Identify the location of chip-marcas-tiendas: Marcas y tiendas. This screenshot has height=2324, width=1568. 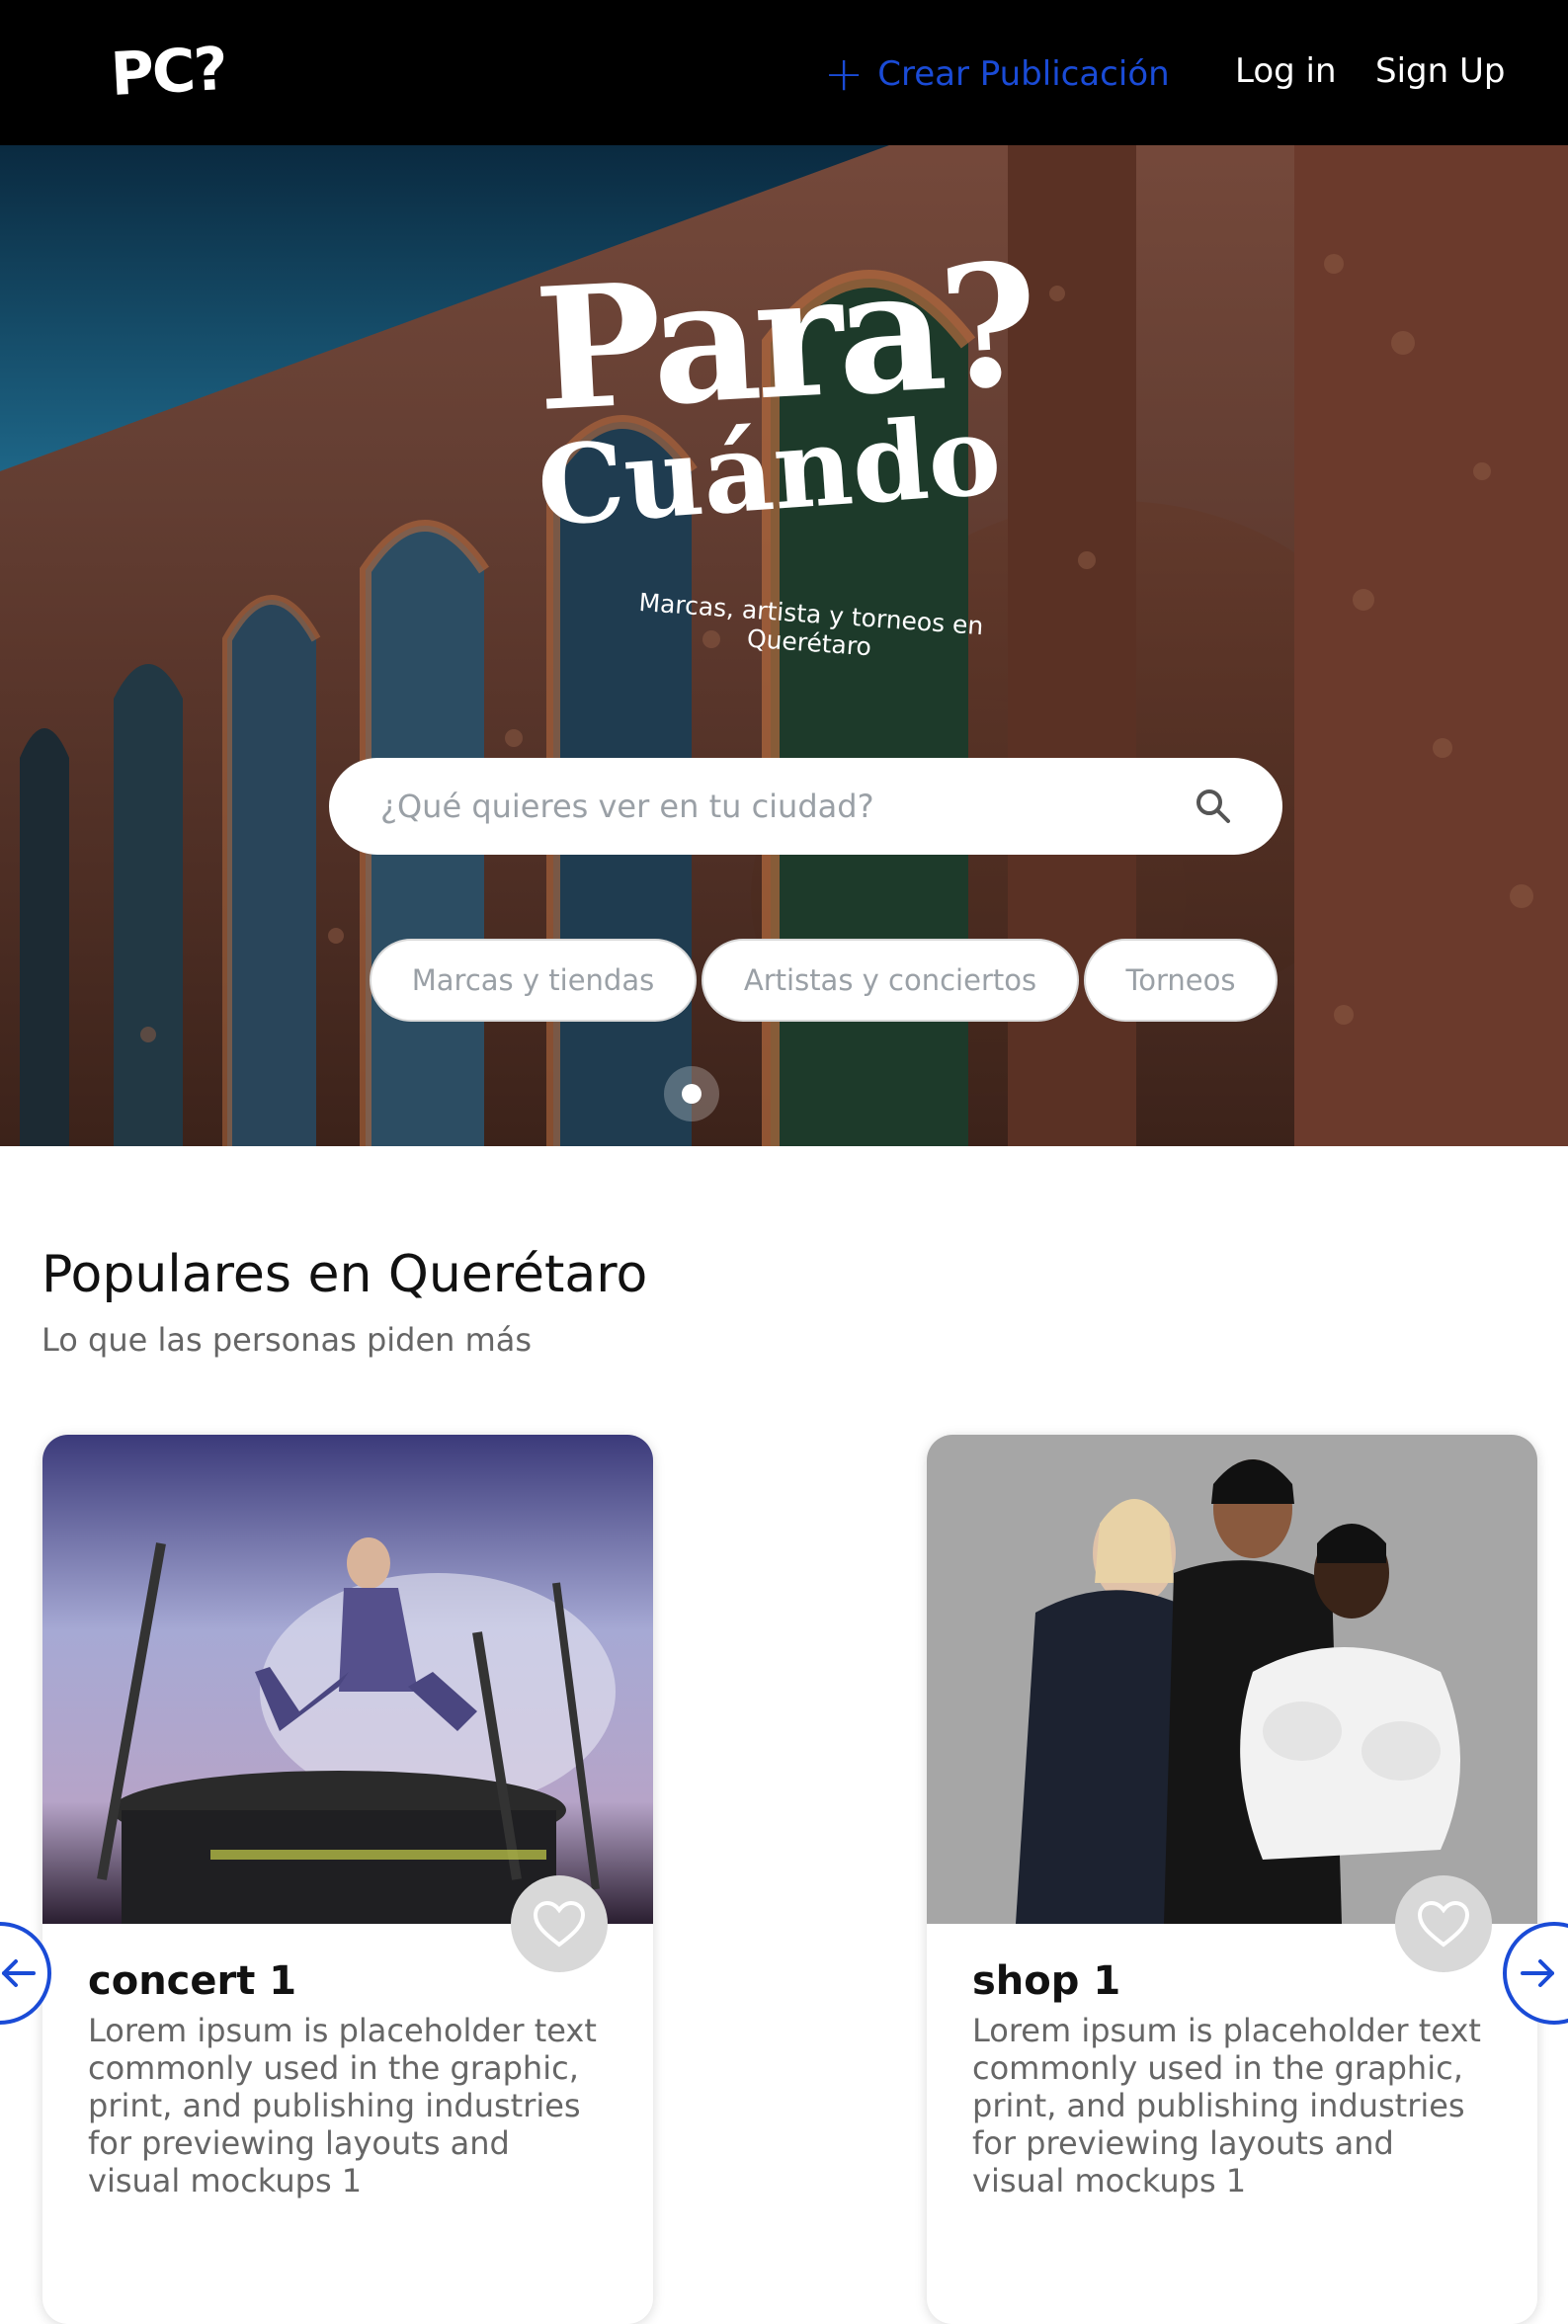
(533, 980).